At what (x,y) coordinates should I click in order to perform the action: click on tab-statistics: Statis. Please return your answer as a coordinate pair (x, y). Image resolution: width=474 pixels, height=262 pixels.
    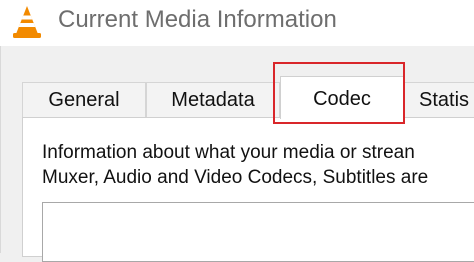
    Looking at the image, I should click on (439, 100).